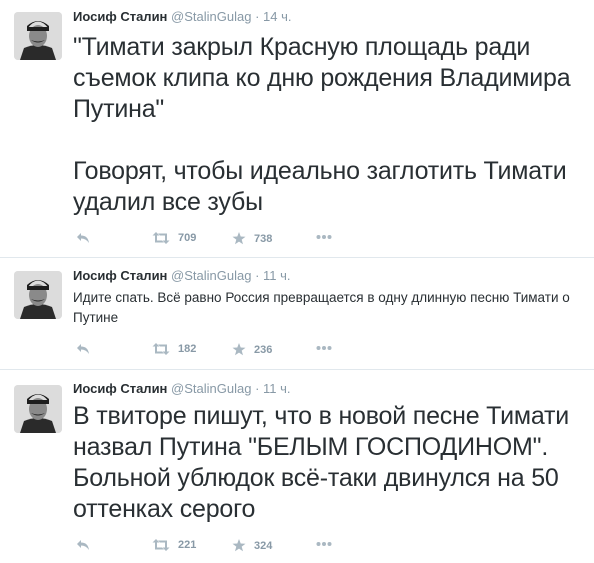 Image resolution: width=594 pixels, height=563 pixels. I want to click on favorite-button: 738, so click(252, 238).